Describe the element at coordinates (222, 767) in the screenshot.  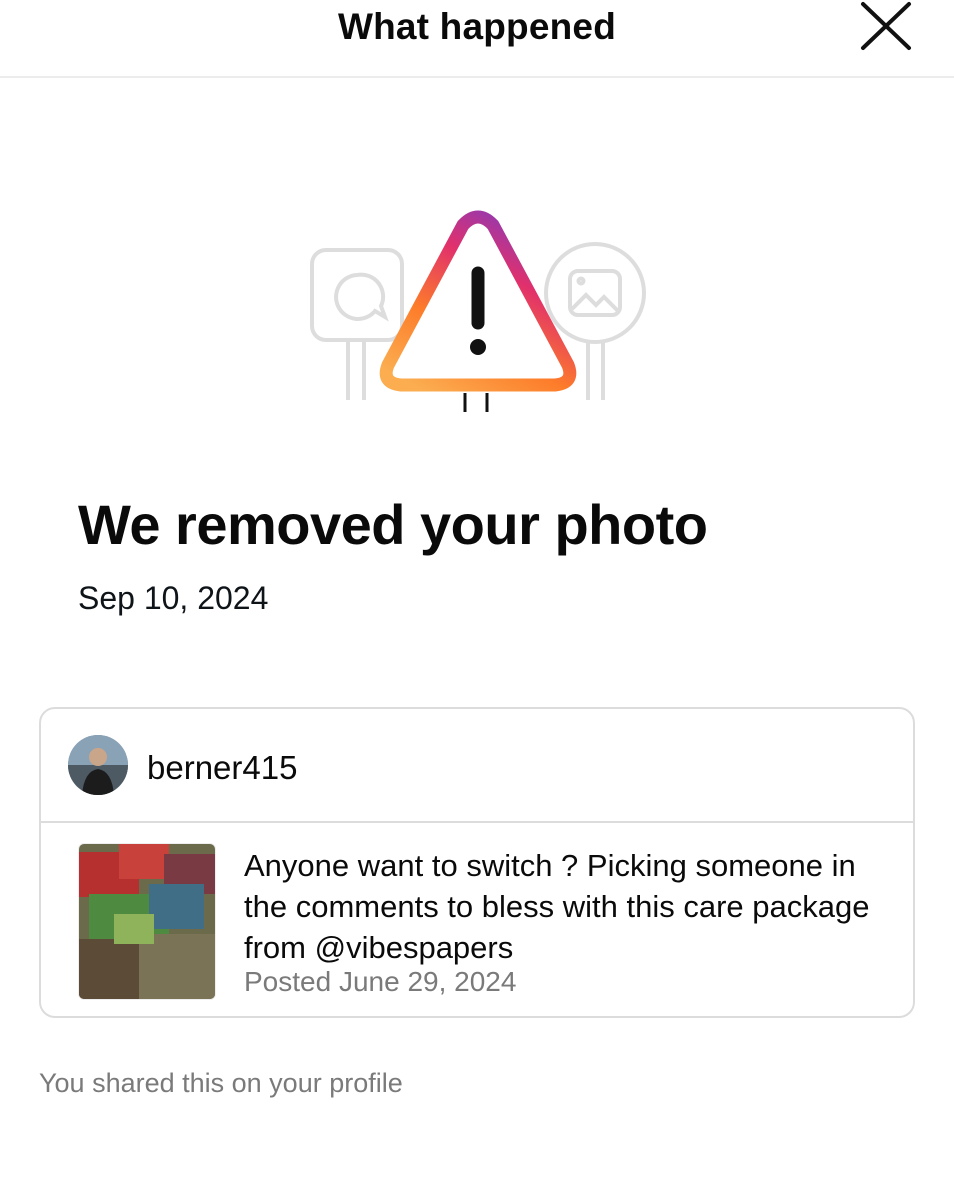
I see `post-username: berner415` at that location.